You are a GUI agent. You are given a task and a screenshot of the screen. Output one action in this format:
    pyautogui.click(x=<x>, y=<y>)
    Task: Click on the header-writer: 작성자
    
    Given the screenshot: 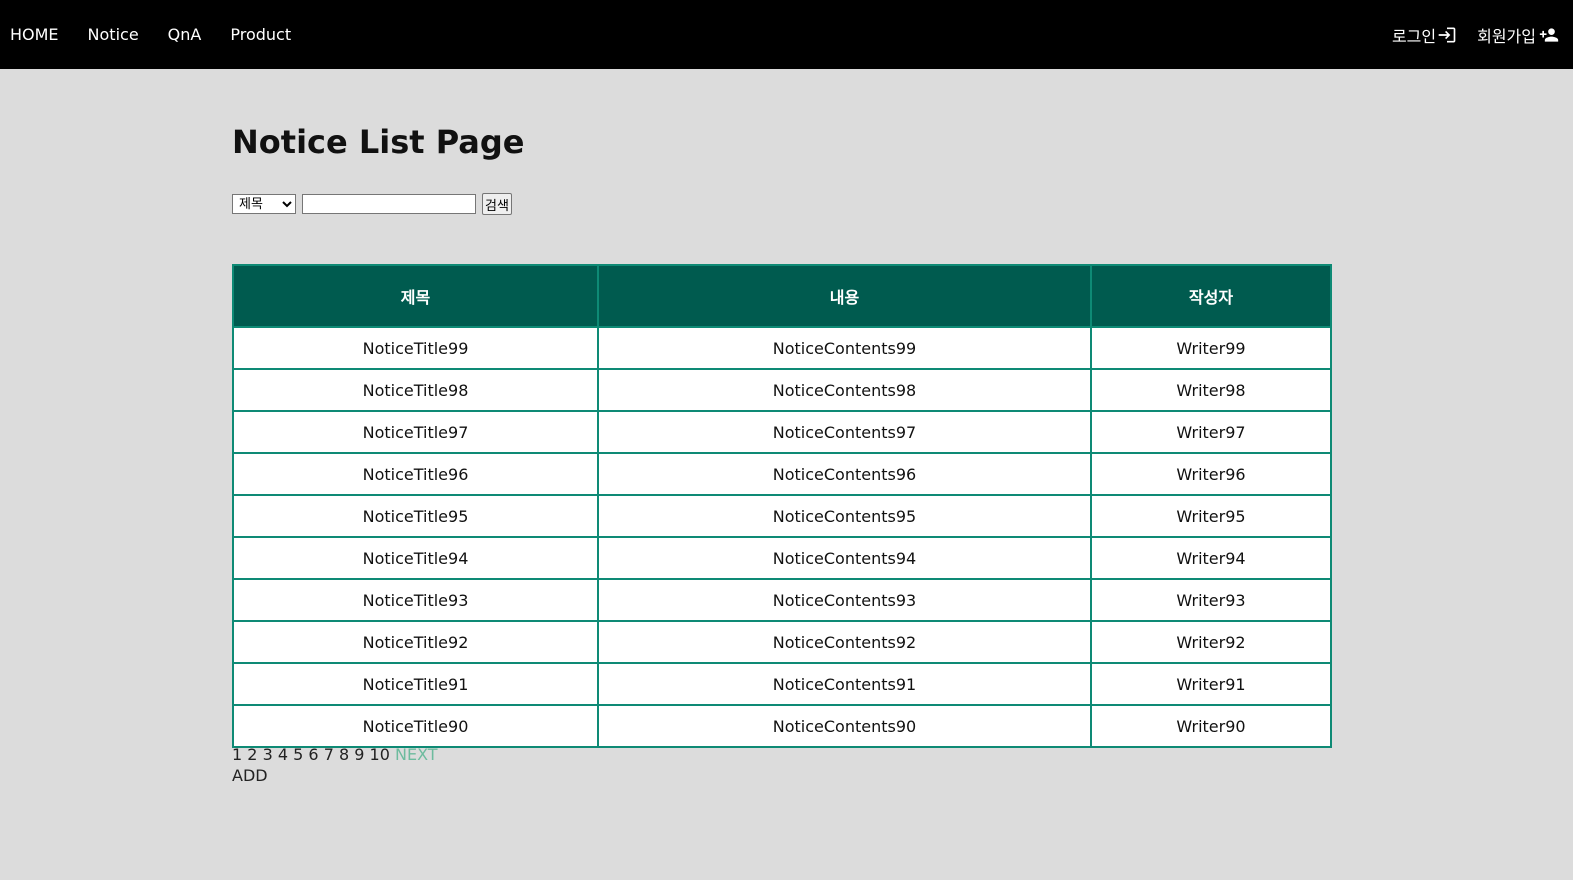 What is the action you would take?
    pyautogui.click(x=1211, y=296)
    